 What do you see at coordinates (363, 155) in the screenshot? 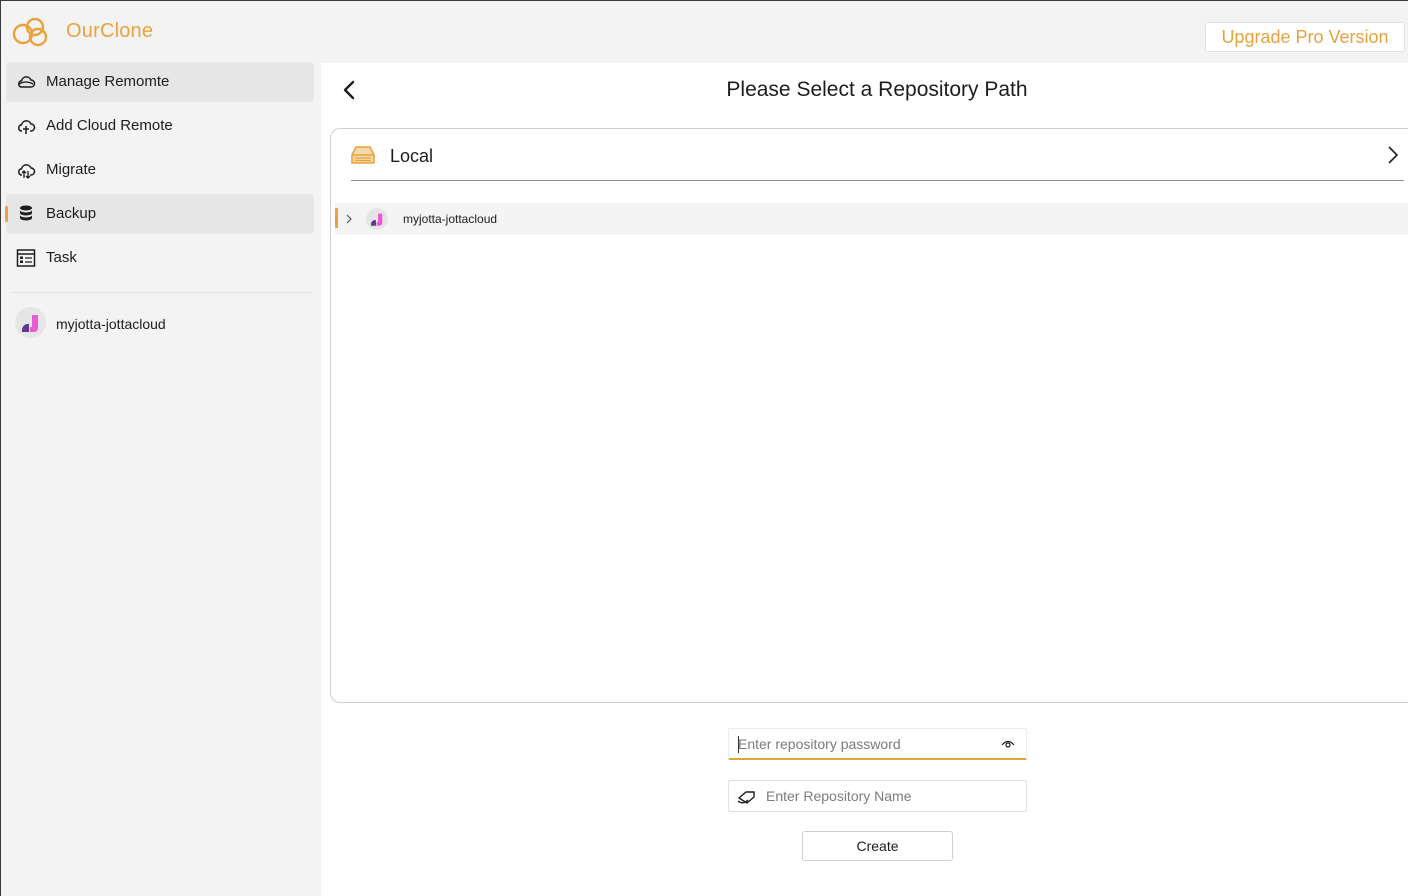
I see `drive-icon` at bounding box center [363, 155].